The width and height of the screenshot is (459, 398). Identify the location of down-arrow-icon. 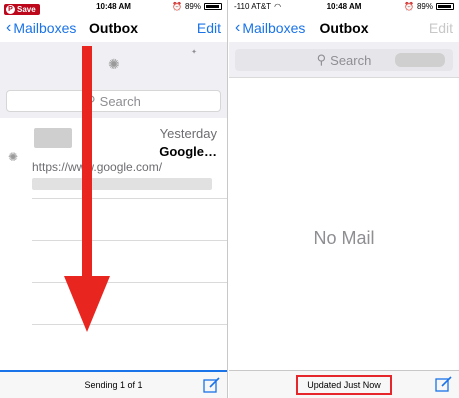
(87, 189).